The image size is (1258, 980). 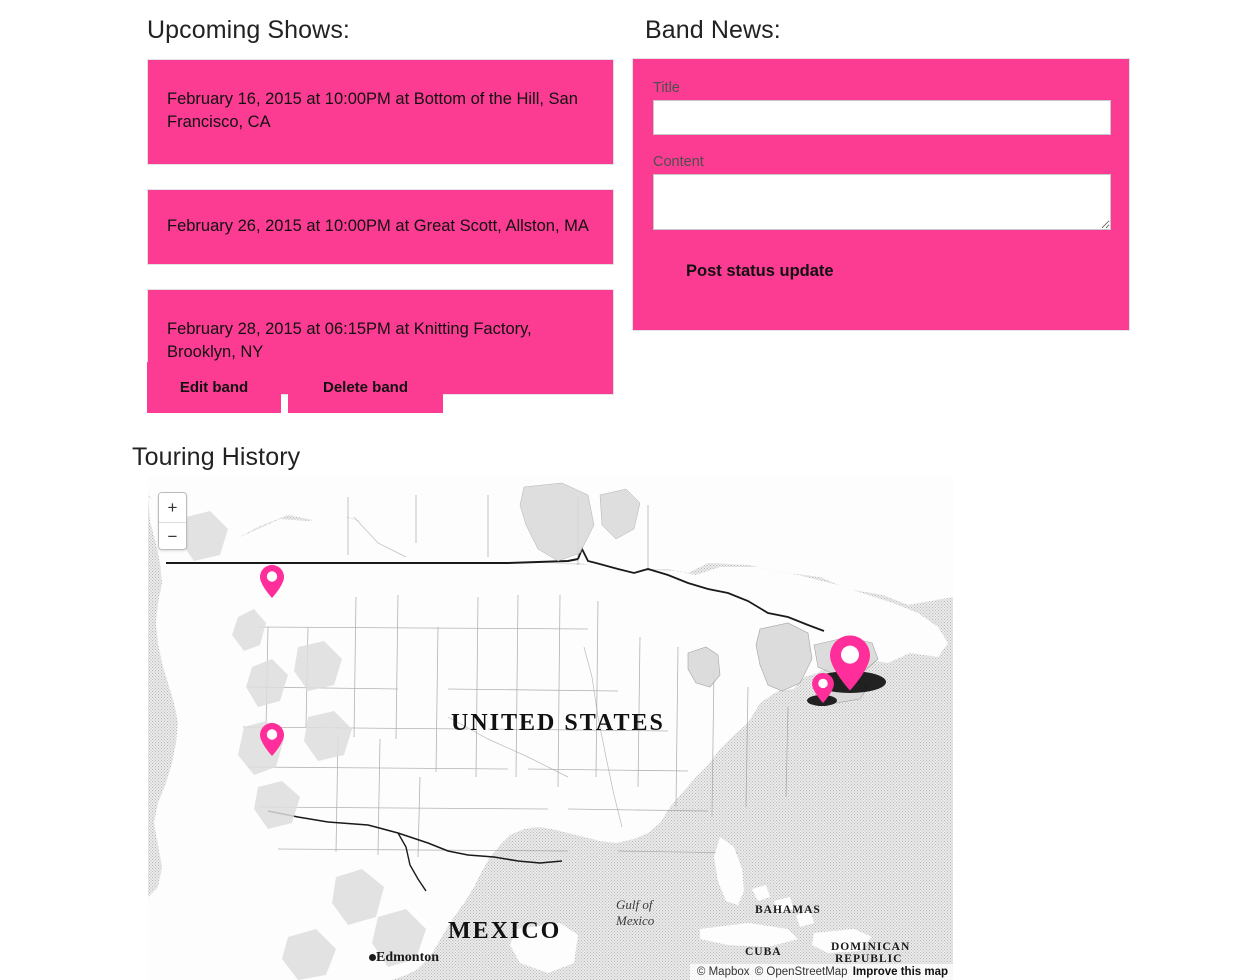 What do you see at coordinates (634, 904) in the screenshot?
I see `water-label: Gulf of` at bounding box center [634, 904].